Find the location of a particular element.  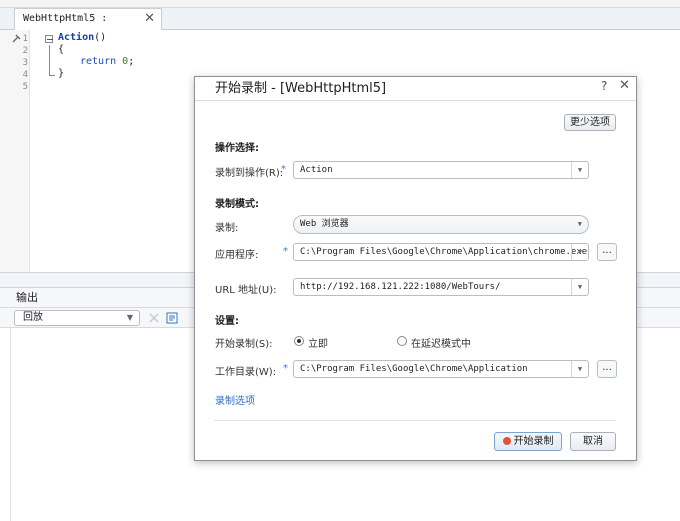

close-brace: } is located at coordinates (61, 73).